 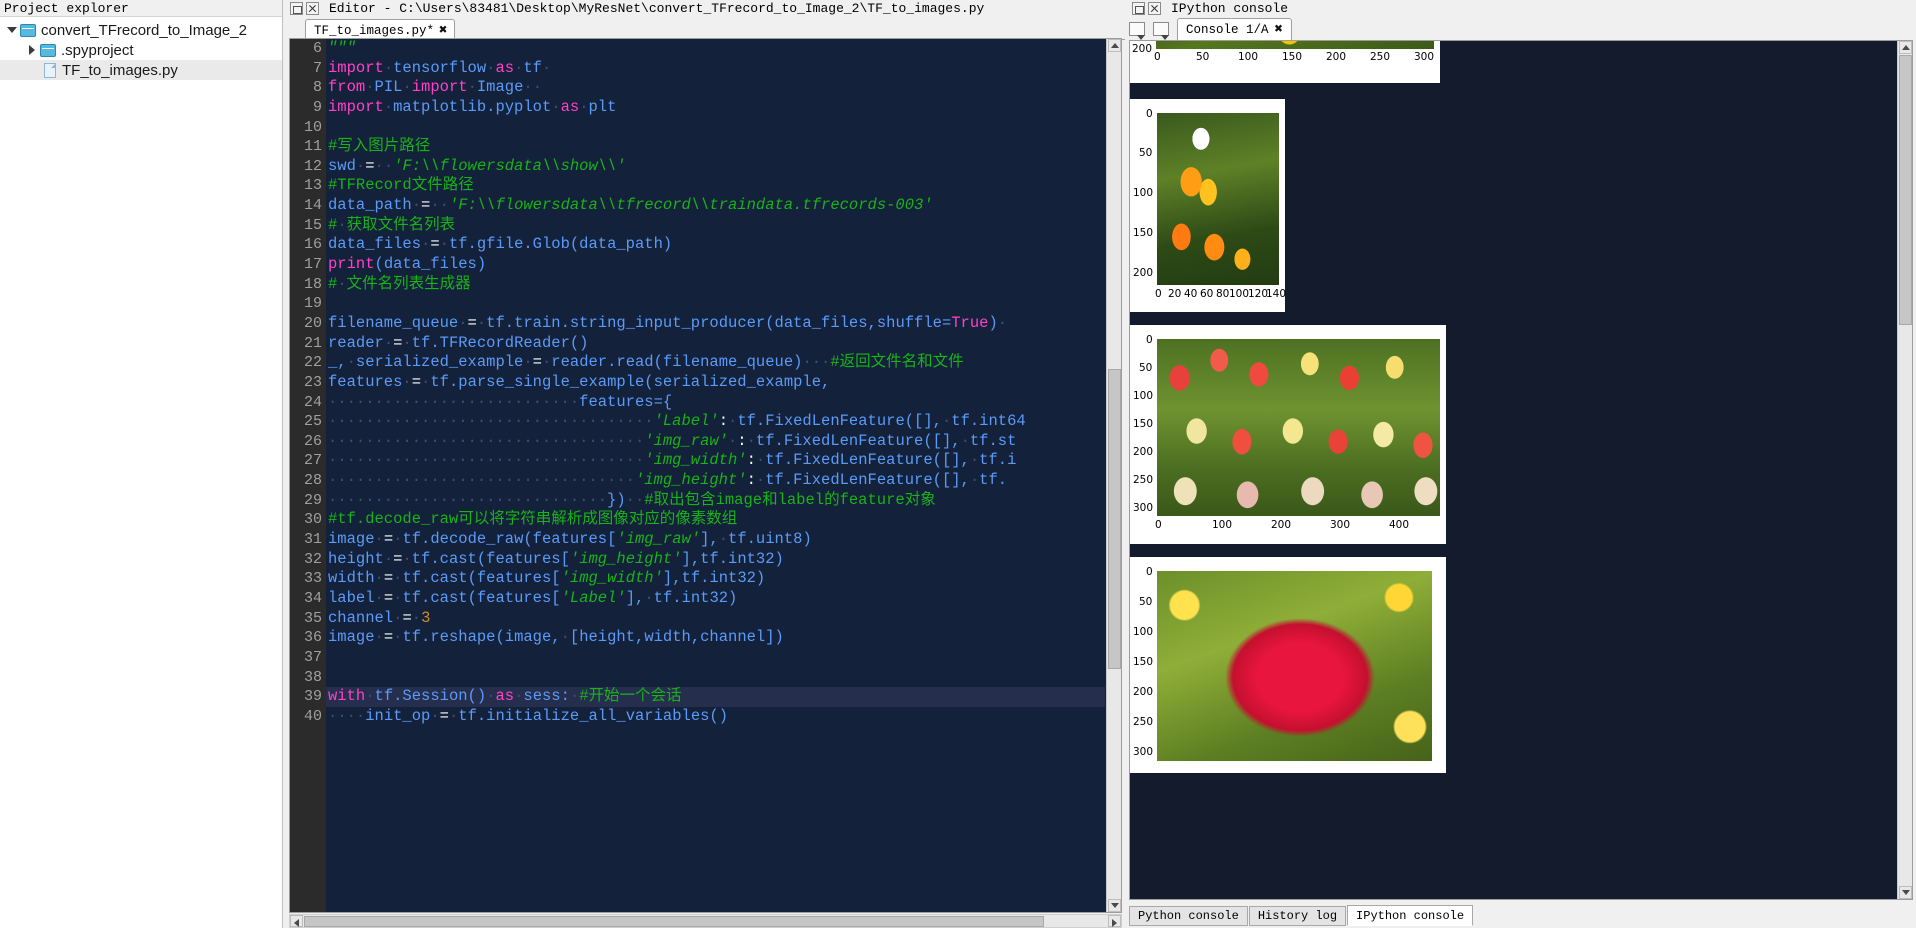 I want to click on console-window-buttons, so click(x=1146, y=8).